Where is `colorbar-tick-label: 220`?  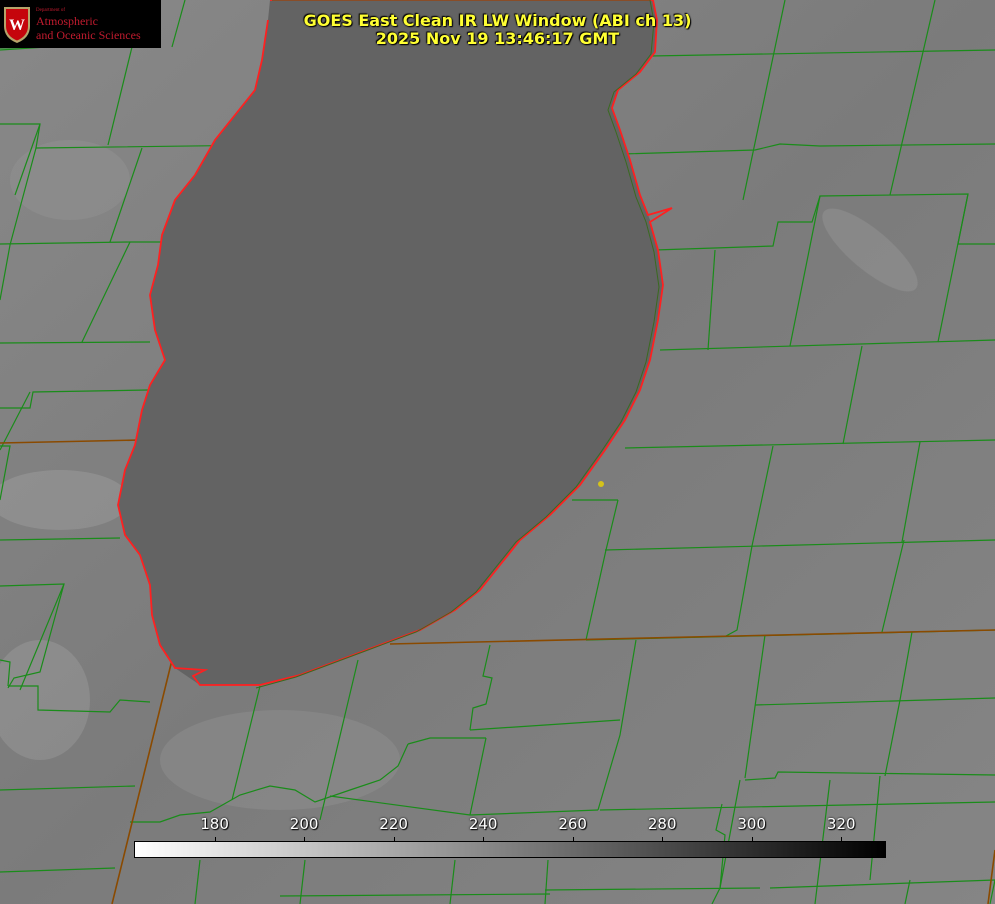
colorbar-tick-label: 220 is located at coordinates (393, 824).